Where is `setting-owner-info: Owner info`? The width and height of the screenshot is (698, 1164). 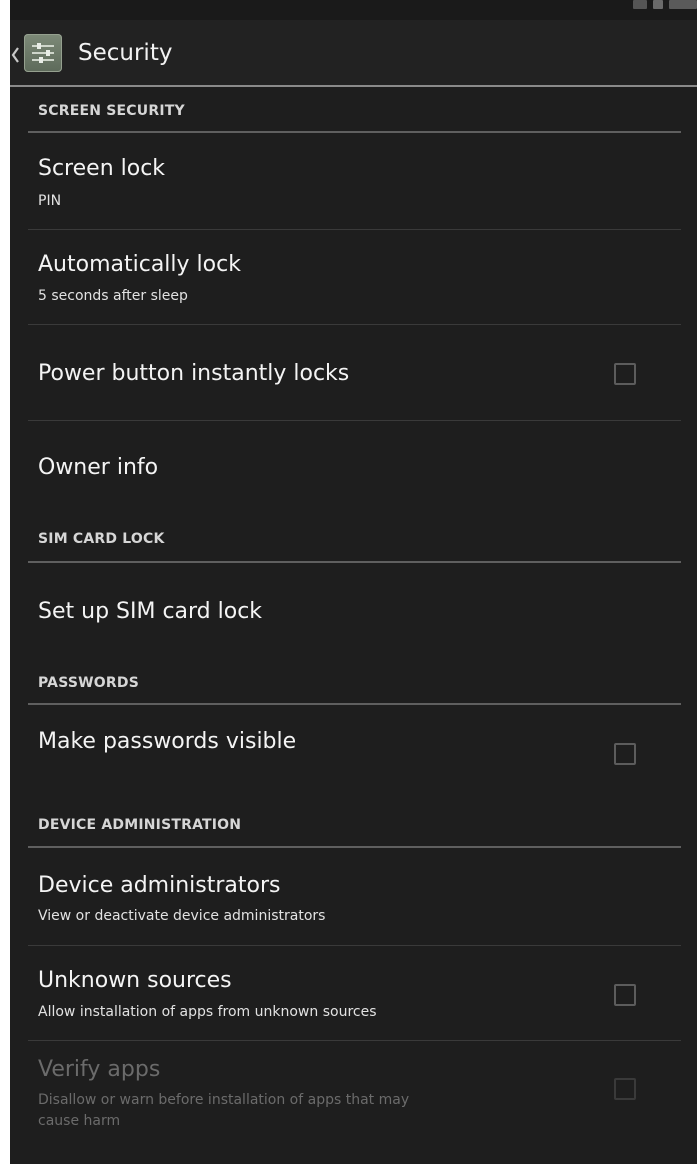 setting-owner-info: Owner info is located at coordinates (353, 468).